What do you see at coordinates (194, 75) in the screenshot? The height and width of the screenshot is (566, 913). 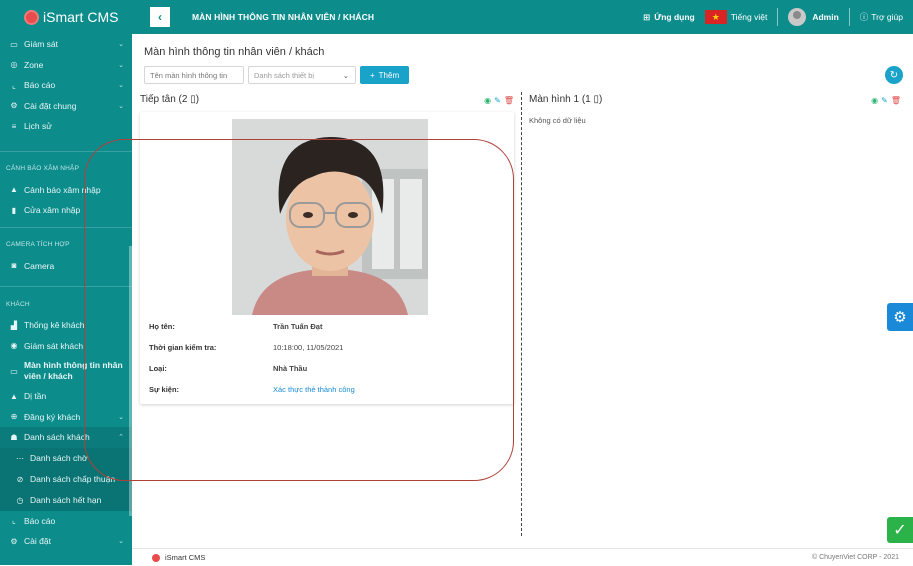 I see `search-input` at bounding box center [194, 75].